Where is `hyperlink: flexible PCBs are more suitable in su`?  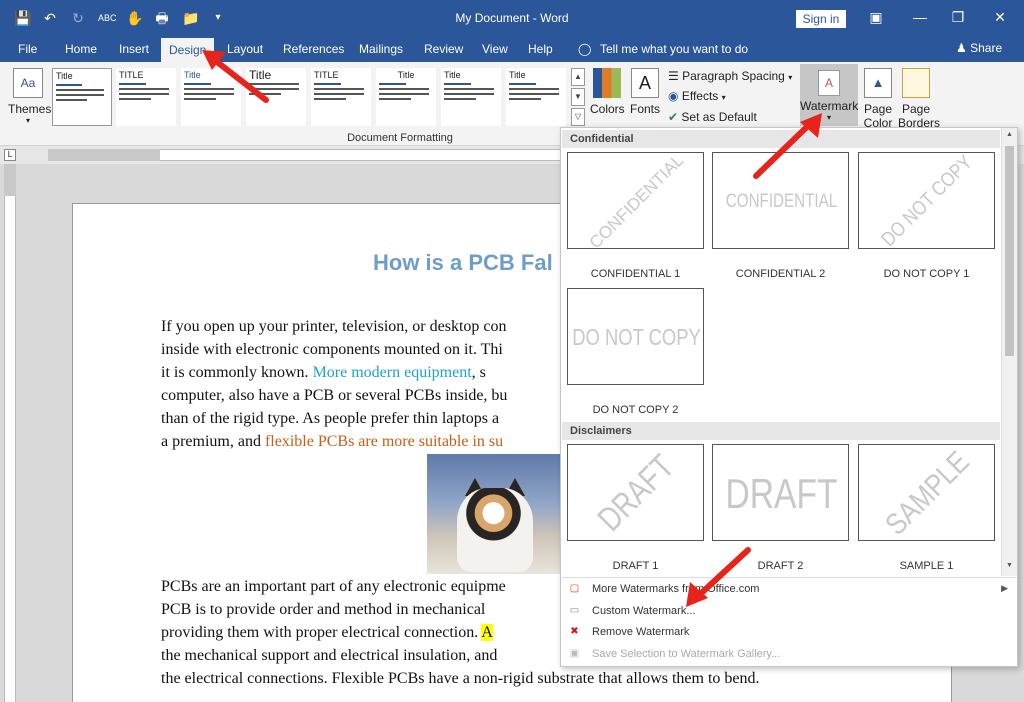 hyperlink: flexible PCBs are more suitable in su is located at coordinates (384, 441).